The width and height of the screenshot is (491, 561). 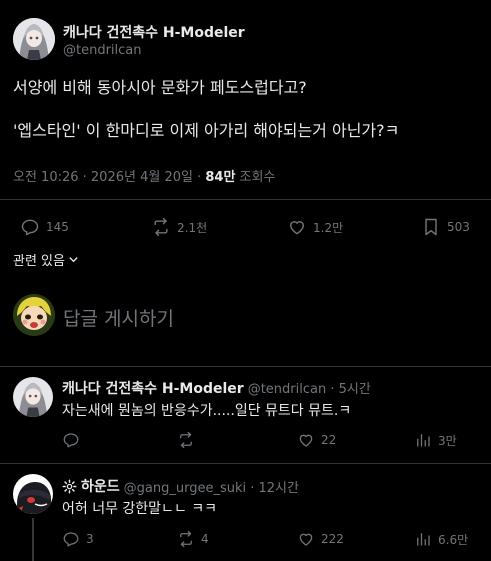 I want to click on reply-header: 캐나다 건전촉수 H-Modeler @tendrilcan · 5시간, so click(x=216, y=388).